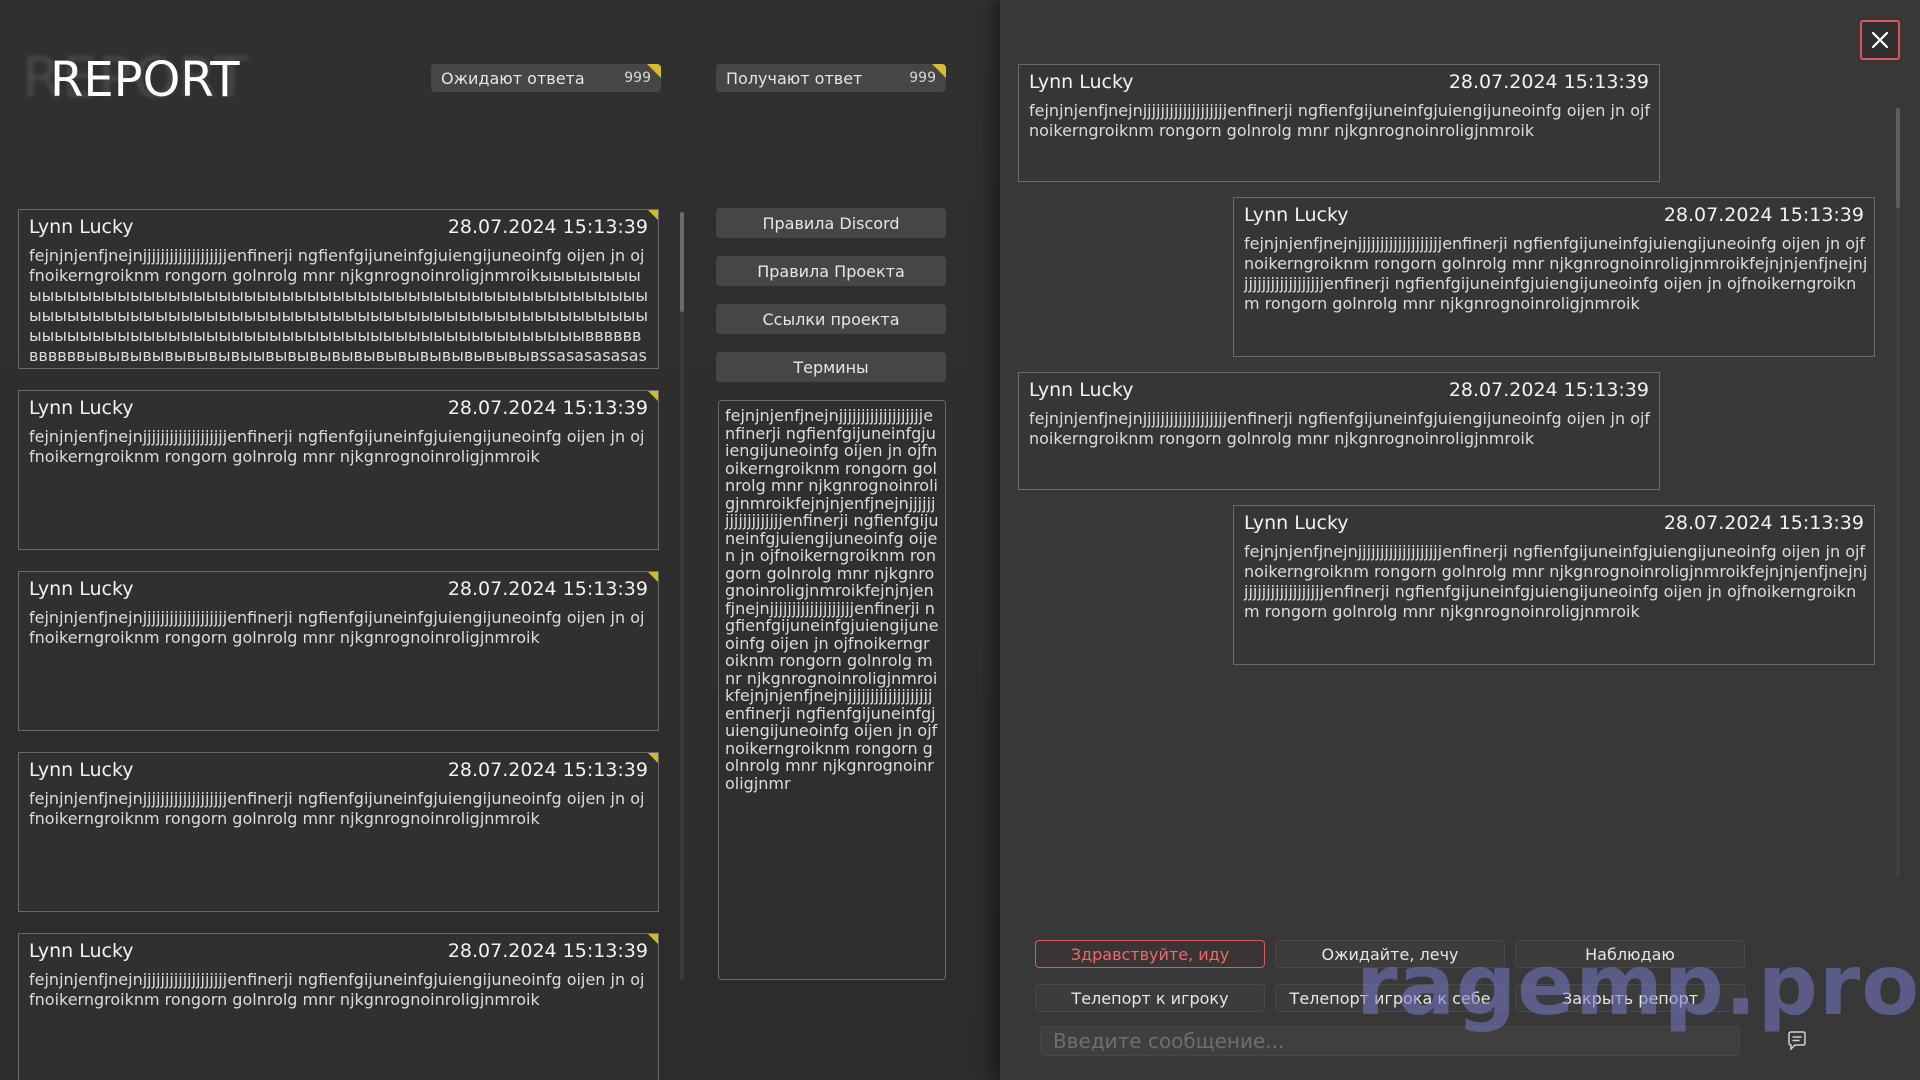  I want to click on teleport-player-here-button: Телепорт игрока к себе, so click(1390, 998).